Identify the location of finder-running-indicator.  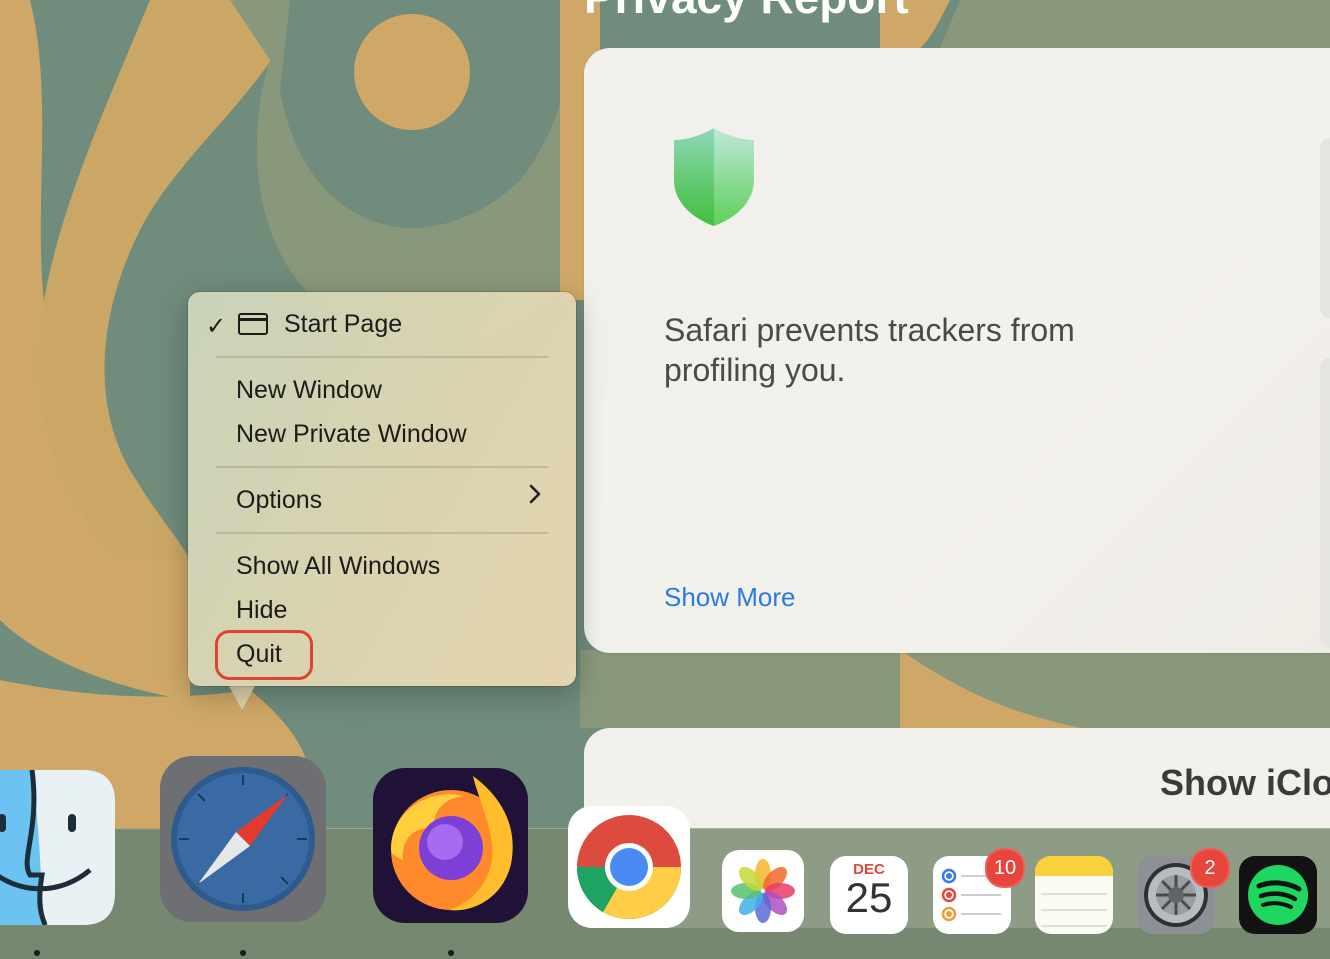
(37, 953).